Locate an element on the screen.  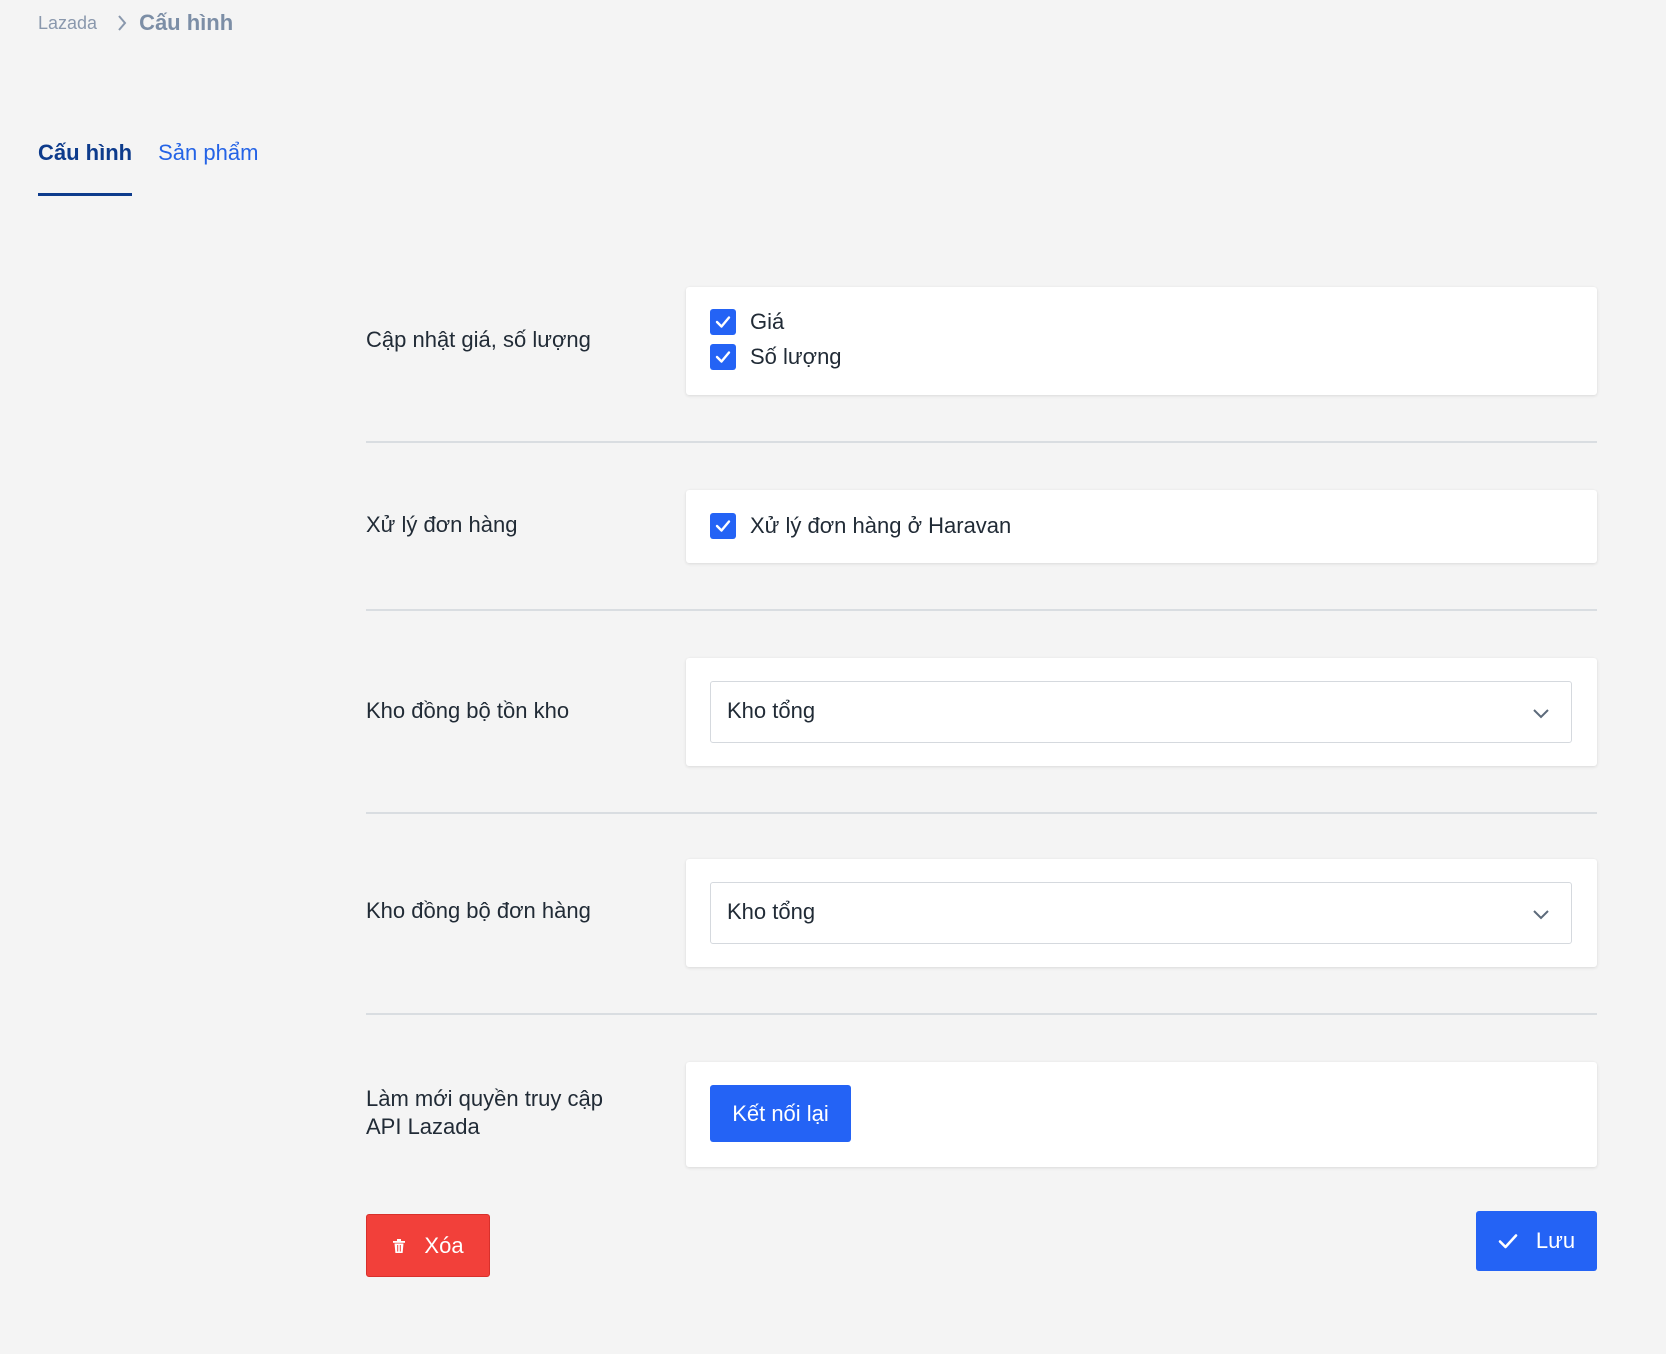
delete-button-label: Xóa is located at coordinates (444, 1245).